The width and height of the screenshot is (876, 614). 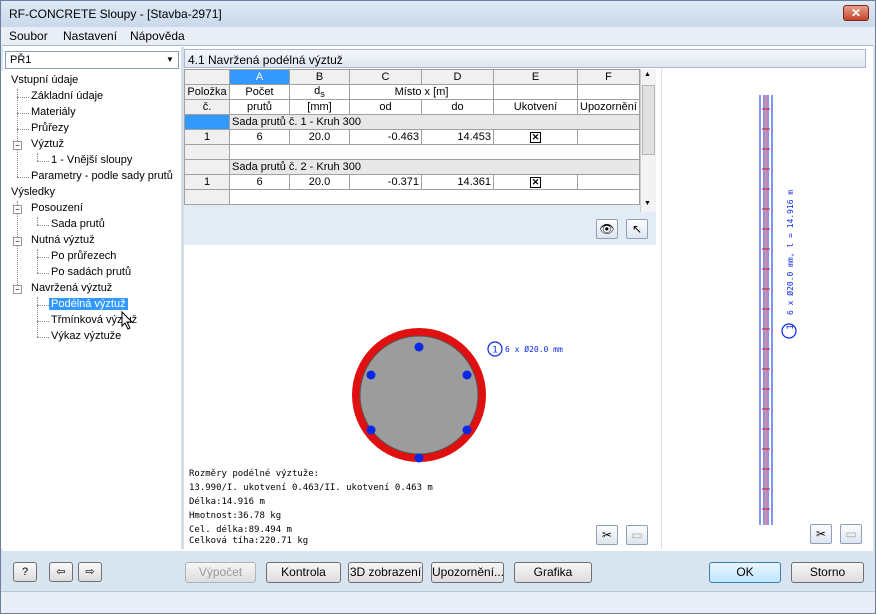 I want to click on table-row: 1 6 20.0 -0.371 14.361 ✕, so click(x=412, y=182).